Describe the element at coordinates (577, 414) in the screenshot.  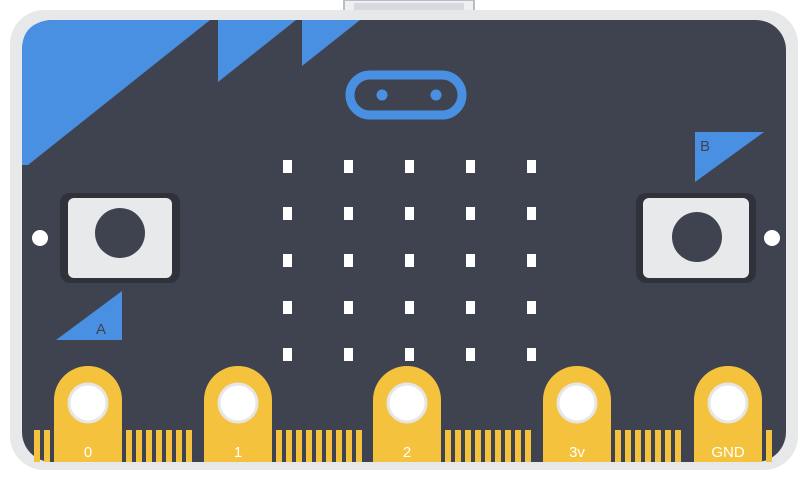
I see `pin-3v: 3v` at that location.